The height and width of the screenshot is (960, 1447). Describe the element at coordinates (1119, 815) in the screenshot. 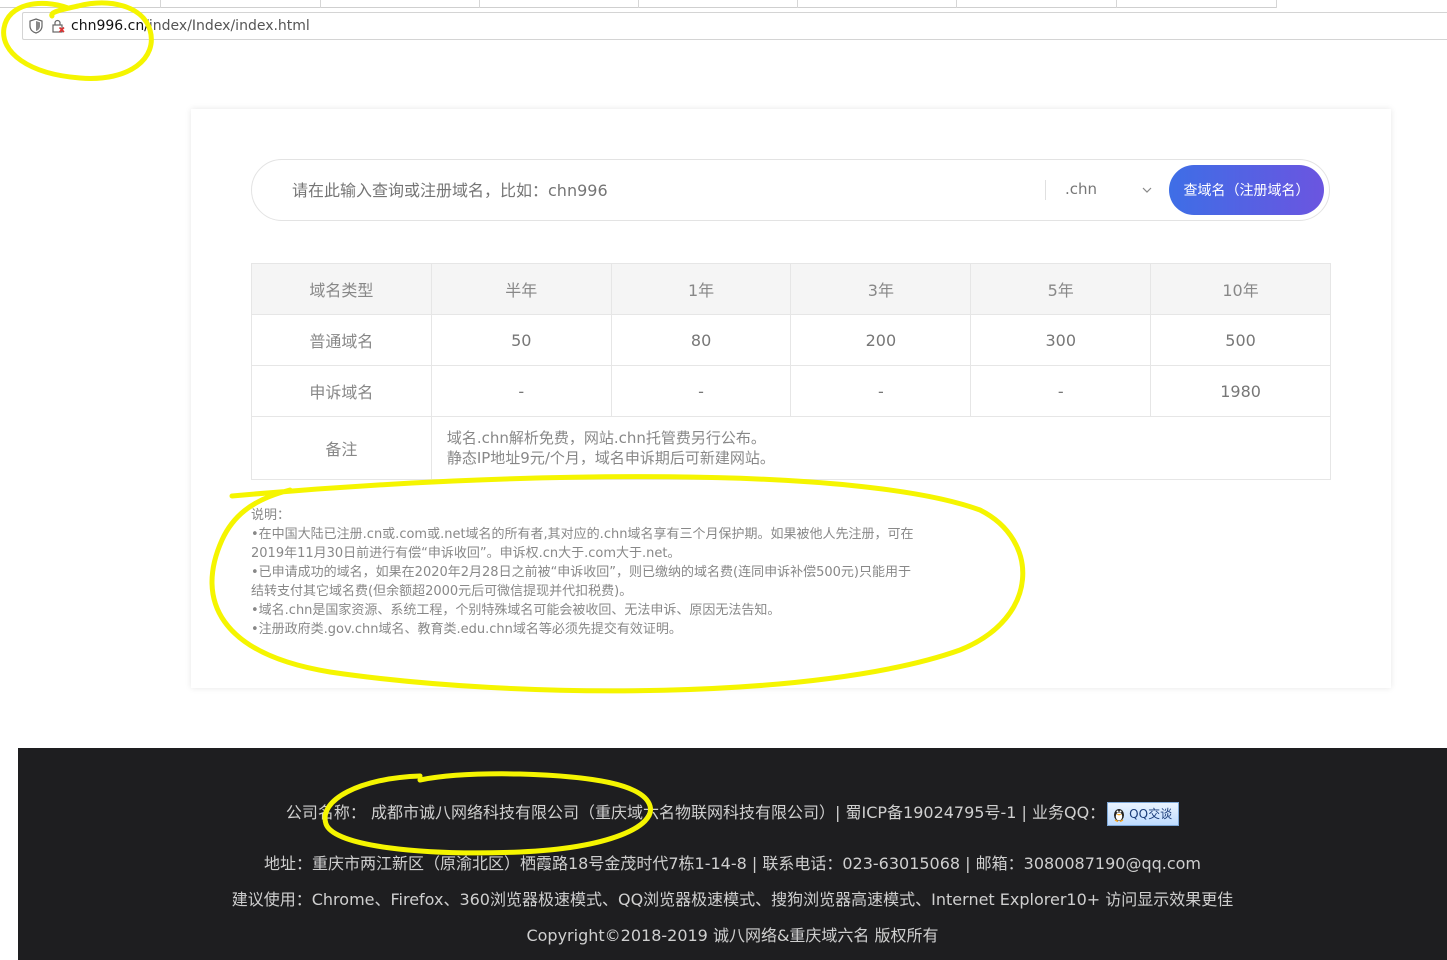

I see `qq-penguin-icon` at that location.